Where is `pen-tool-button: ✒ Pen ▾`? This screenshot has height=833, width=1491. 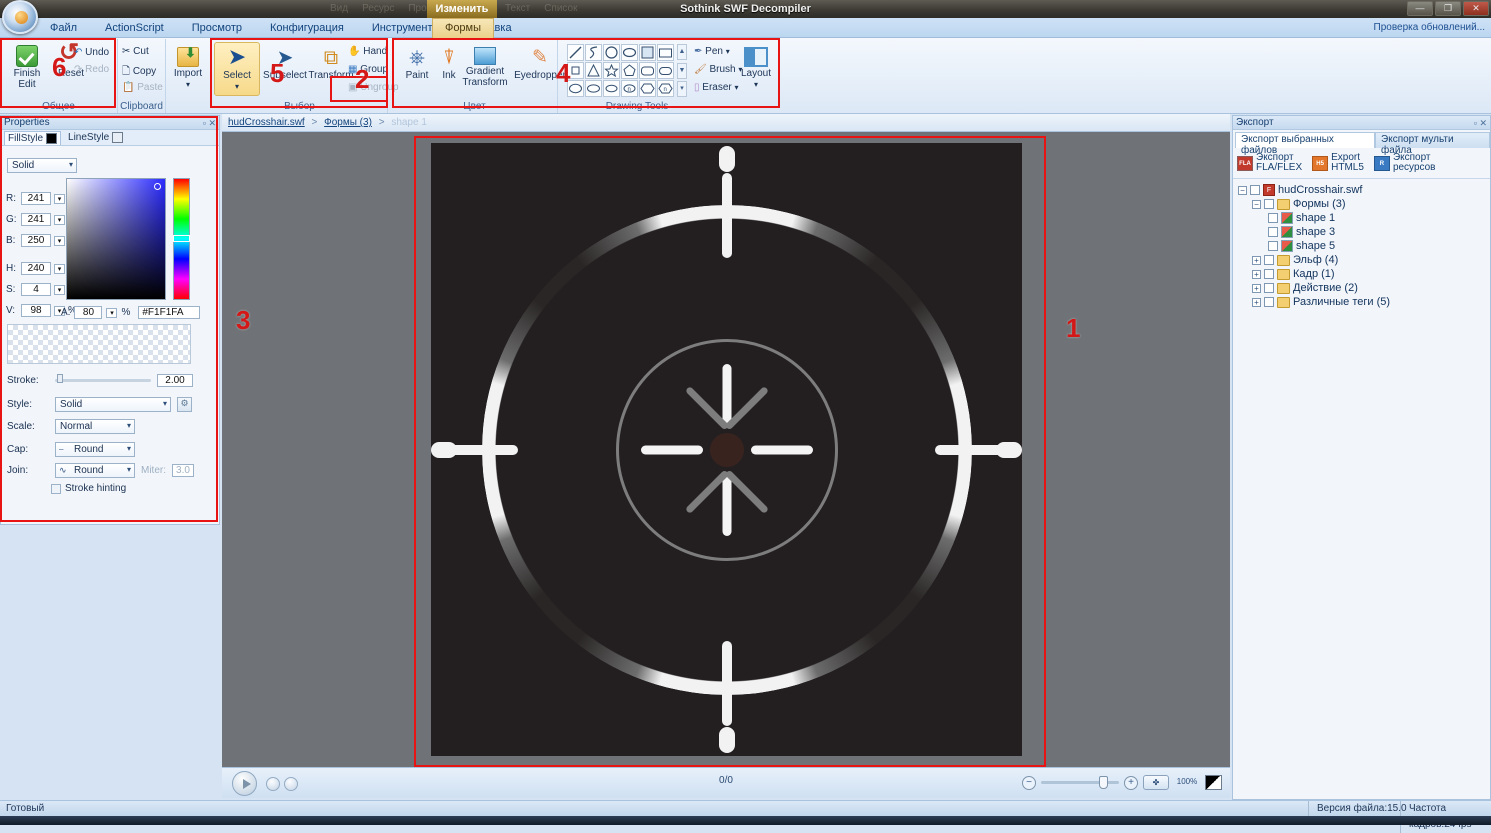
pen-tool-button: ✒ Pen ▾ is located at coordinates (712, 51).